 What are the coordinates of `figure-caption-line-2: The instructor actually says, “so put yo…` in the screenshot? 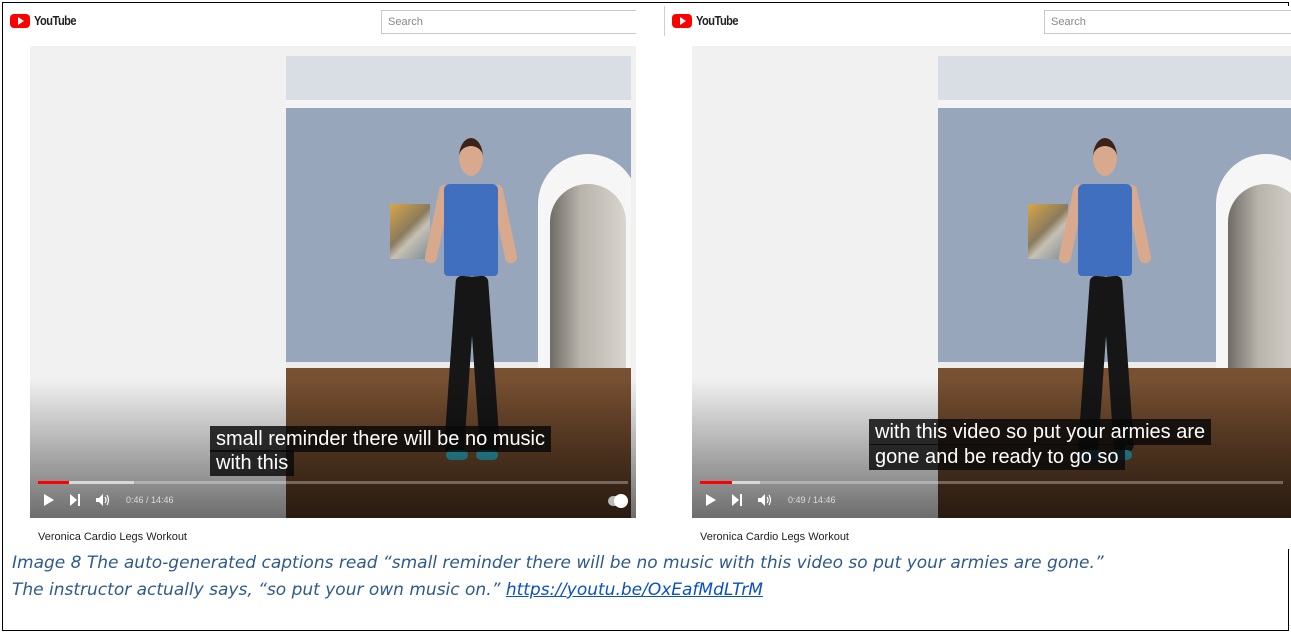 It's located at (637, 590).